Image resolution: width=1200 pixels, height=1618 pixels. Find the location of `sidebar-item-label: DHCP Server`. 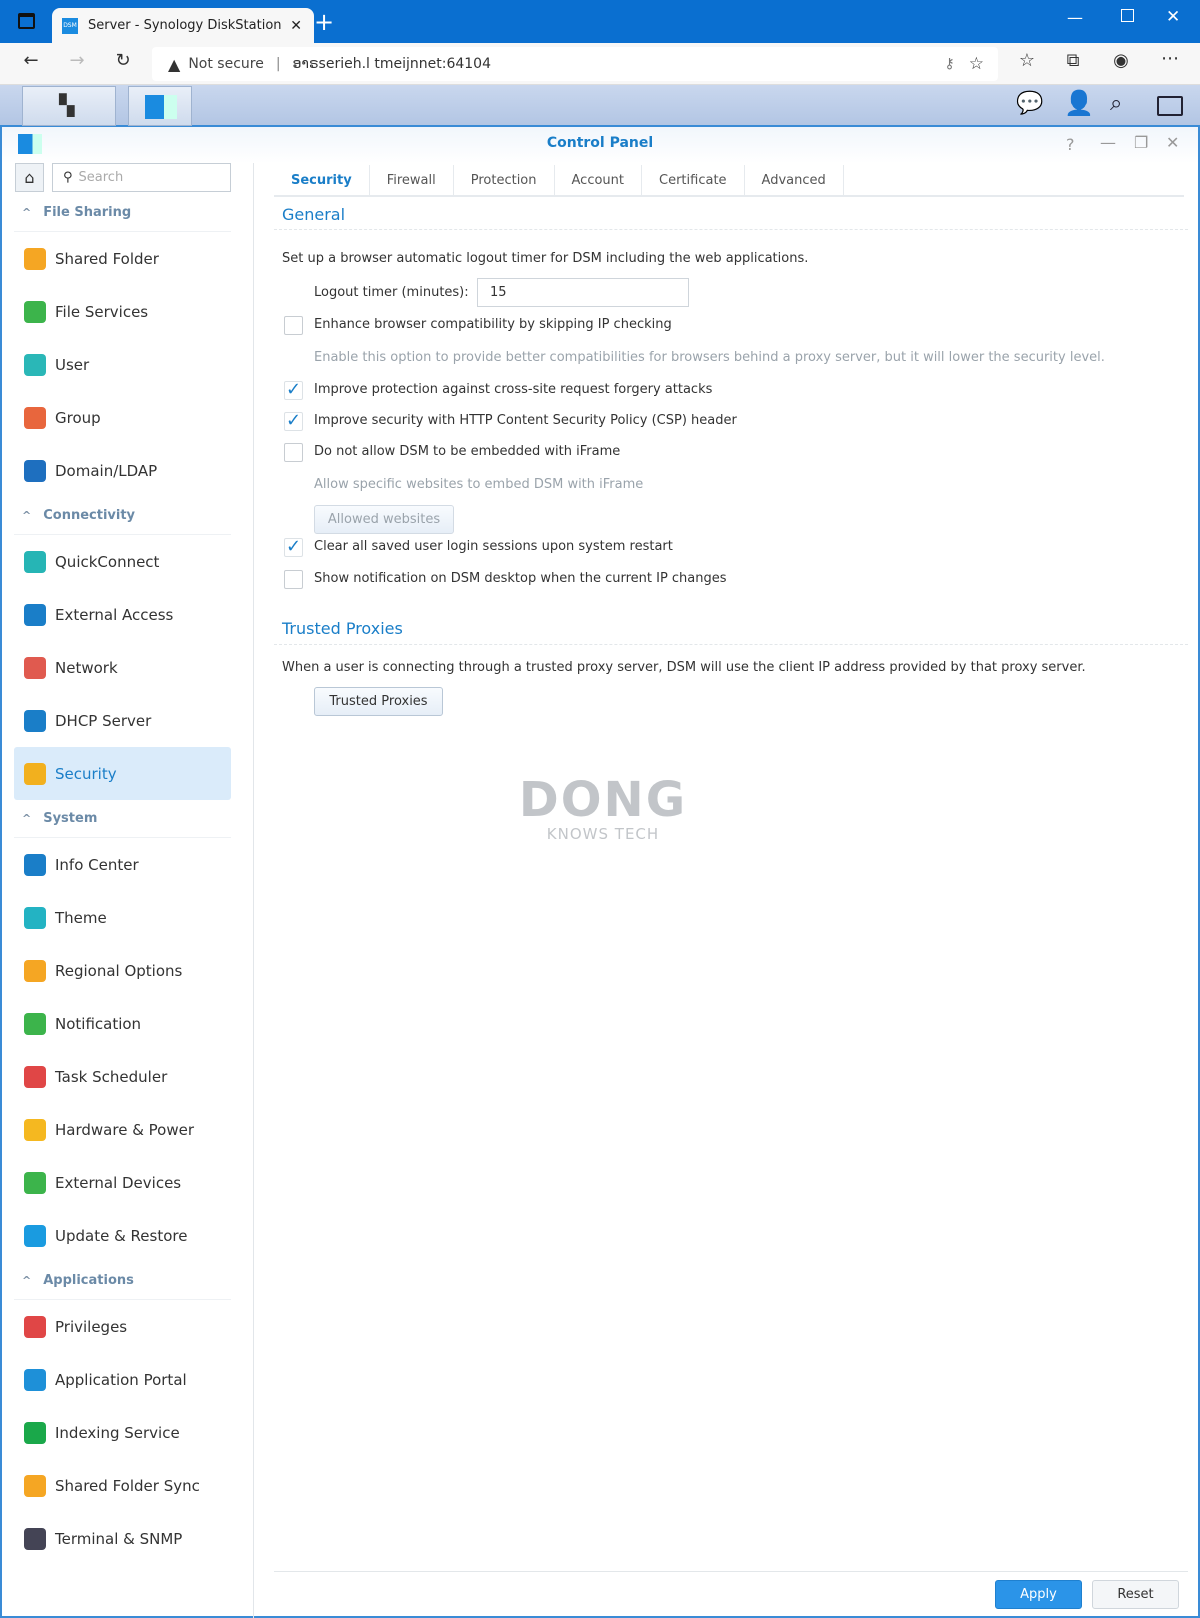

sidebar-item-label: DHCP Server is located at coordinates (103, 720).